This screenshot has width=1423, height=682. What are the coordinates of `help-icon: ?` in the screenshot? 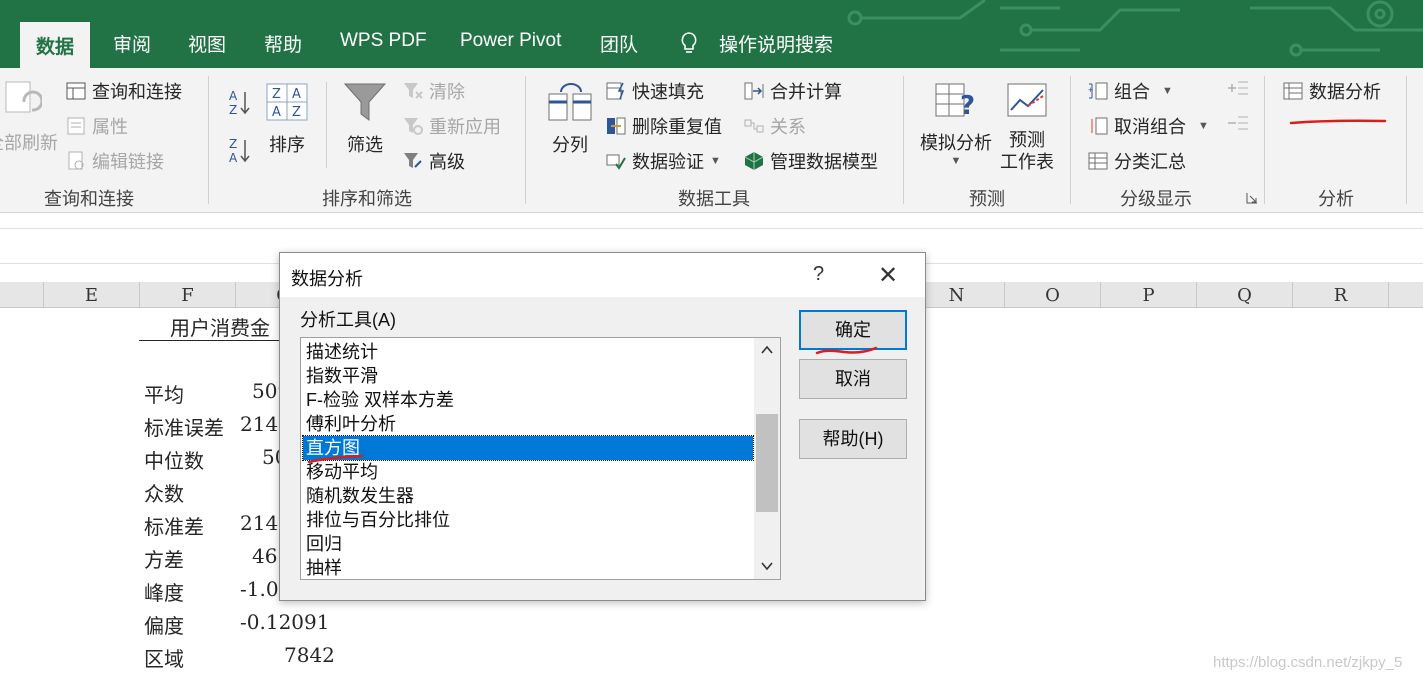 It's located at (818, 274).